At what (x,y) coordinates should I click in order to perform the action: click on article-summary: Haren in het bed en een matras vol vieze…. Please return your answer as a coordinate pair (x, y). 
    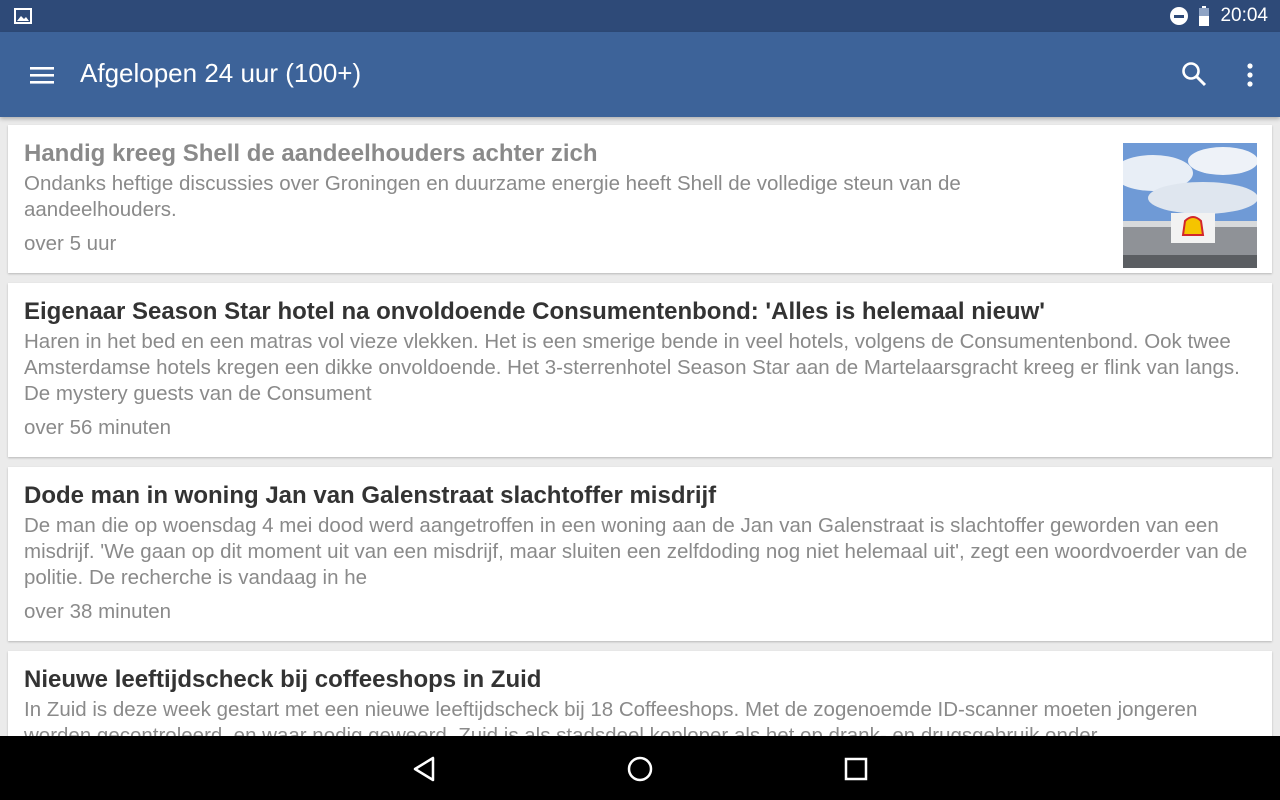
    Looking at the image, I should click on (632, 367).